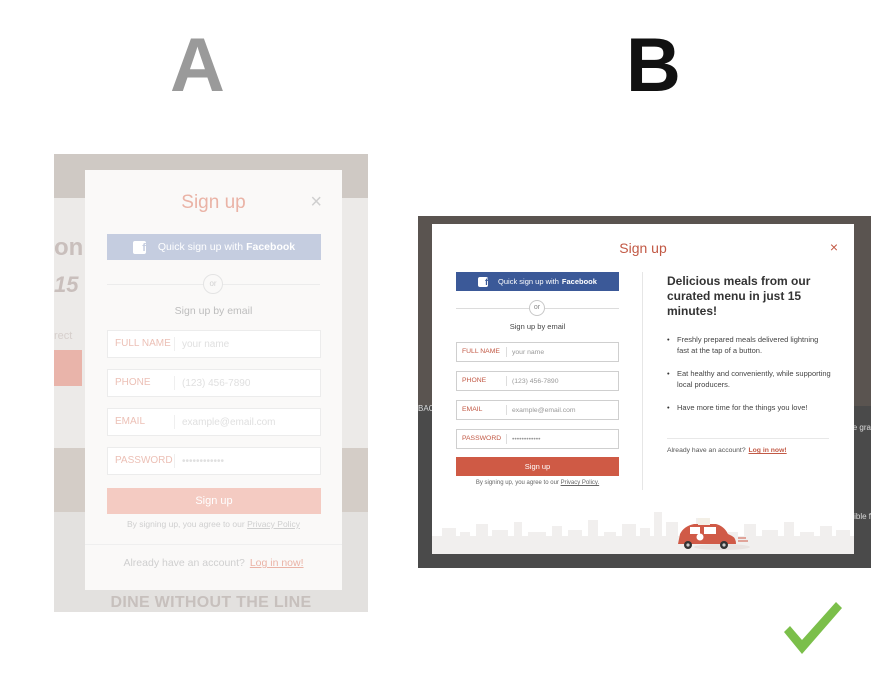  I want to click on variant-b-label: B, so click(653, 65).